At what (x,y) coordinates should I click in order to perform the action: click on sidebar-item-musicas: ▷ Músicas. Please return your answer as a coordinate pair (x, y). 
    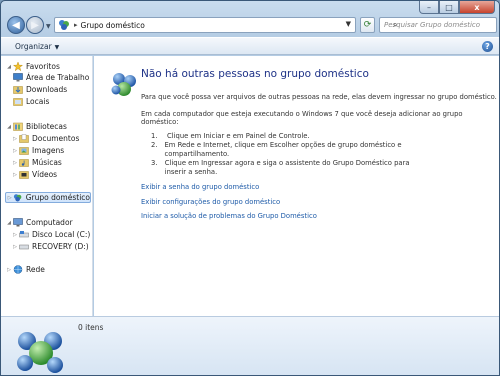
    Looking at the image, I should click on (36, 162).